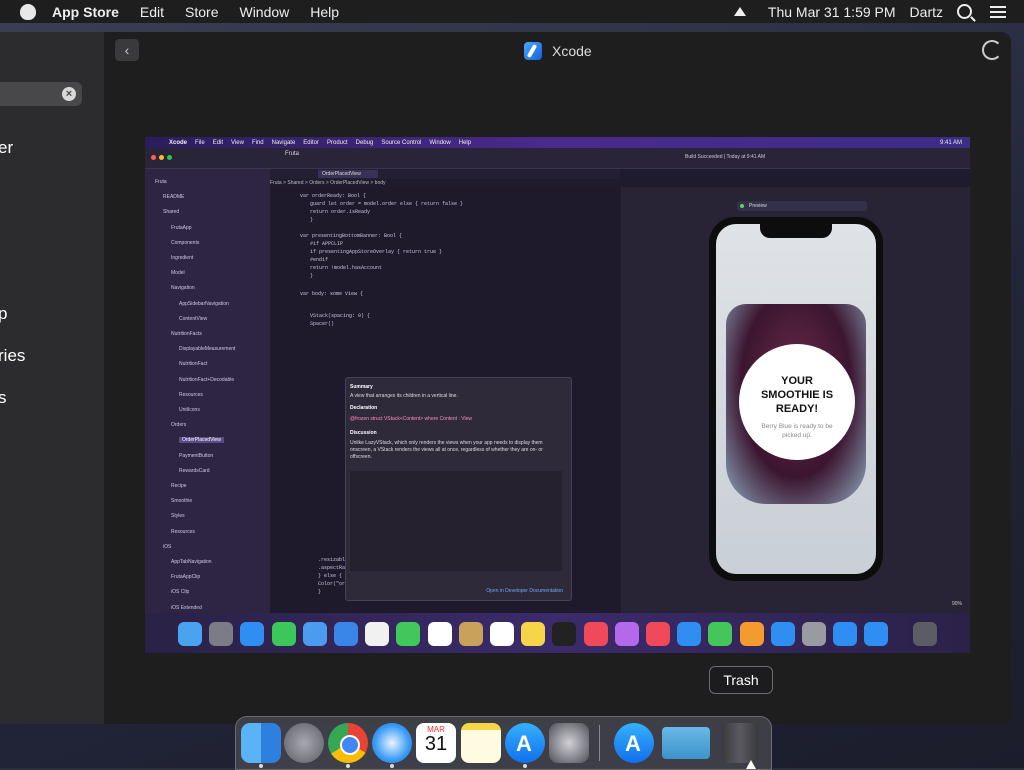 The width and height of the screenshot is (1024, 770). Describe the element at coordinates (201, 12) in the screenshot. I see `menu-store: Store` at that location.